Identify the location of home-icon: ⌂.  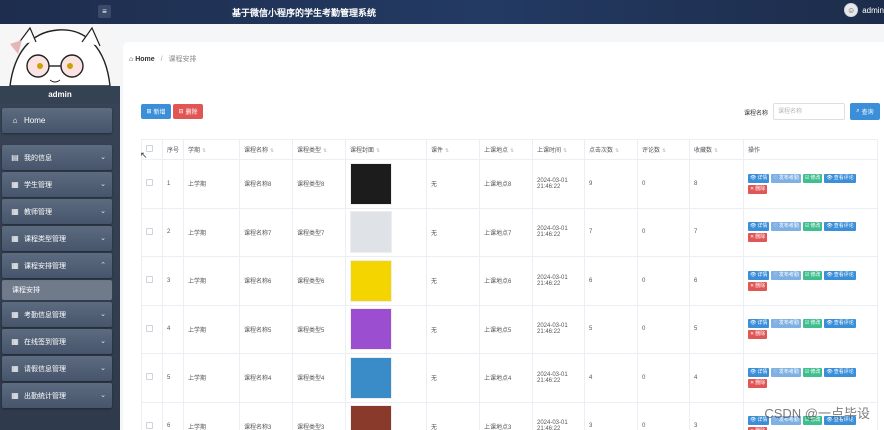
(15, 120).